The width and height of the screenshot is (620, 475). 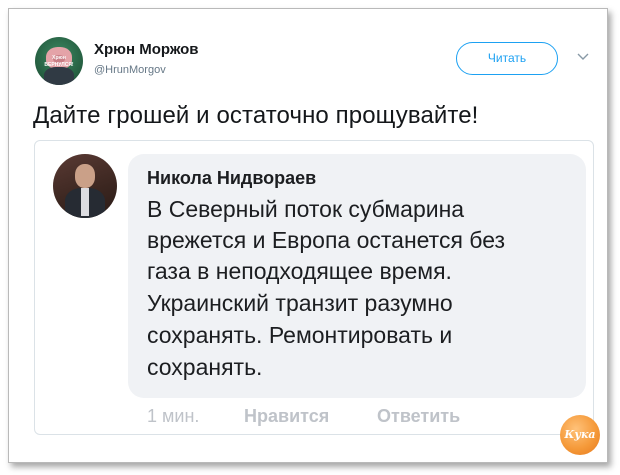 I want to click on commenter-avatar-face, so click(x=85, y=176).